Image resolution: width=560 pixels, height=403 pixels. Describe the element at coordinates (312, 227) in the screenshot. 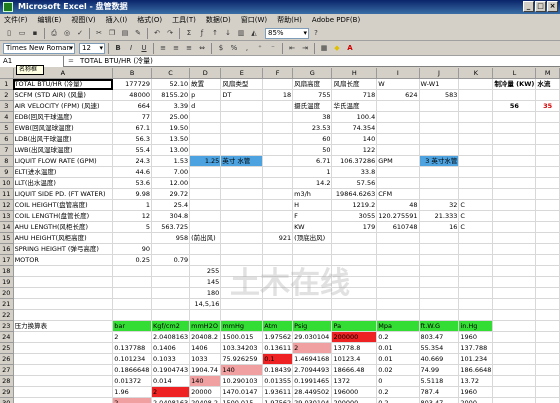

I see `cell: KW` at that location.